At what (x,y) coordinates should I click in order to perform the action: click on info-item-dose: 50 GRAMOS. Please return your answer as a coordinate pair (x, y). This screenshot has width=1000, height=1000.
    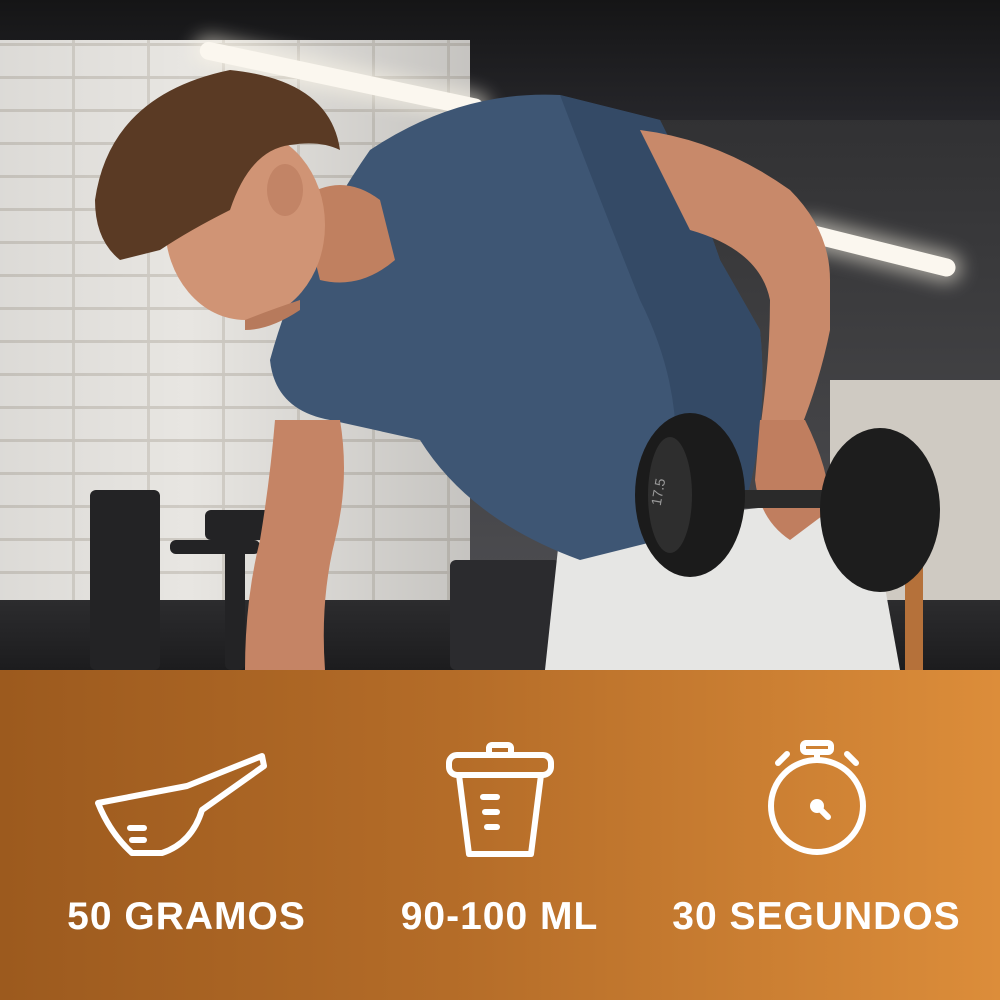
    Looking at the image, I should click on (186, 835).